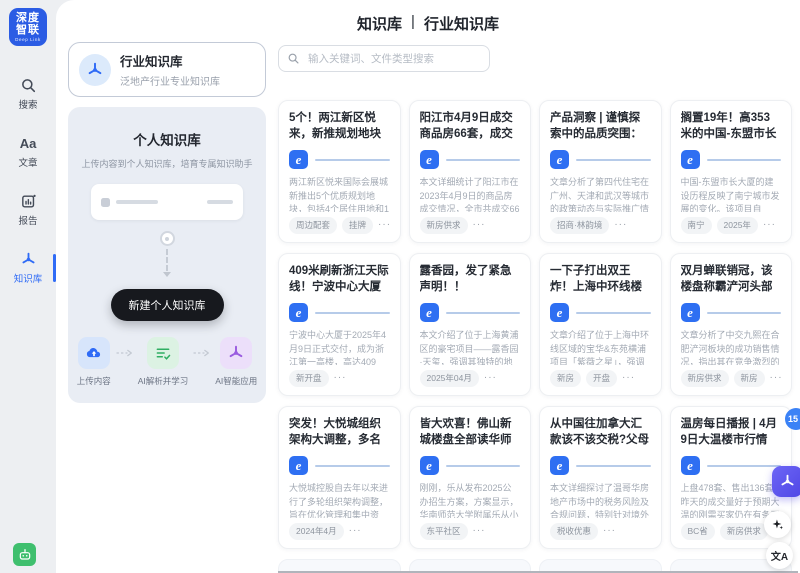 Image resolution: width=800 pixels, height=573 pixels. What do you see at coordinates (749, 378) in the screenshot?
I see `tag-pill: 新房` at bounding box center [749, 378].